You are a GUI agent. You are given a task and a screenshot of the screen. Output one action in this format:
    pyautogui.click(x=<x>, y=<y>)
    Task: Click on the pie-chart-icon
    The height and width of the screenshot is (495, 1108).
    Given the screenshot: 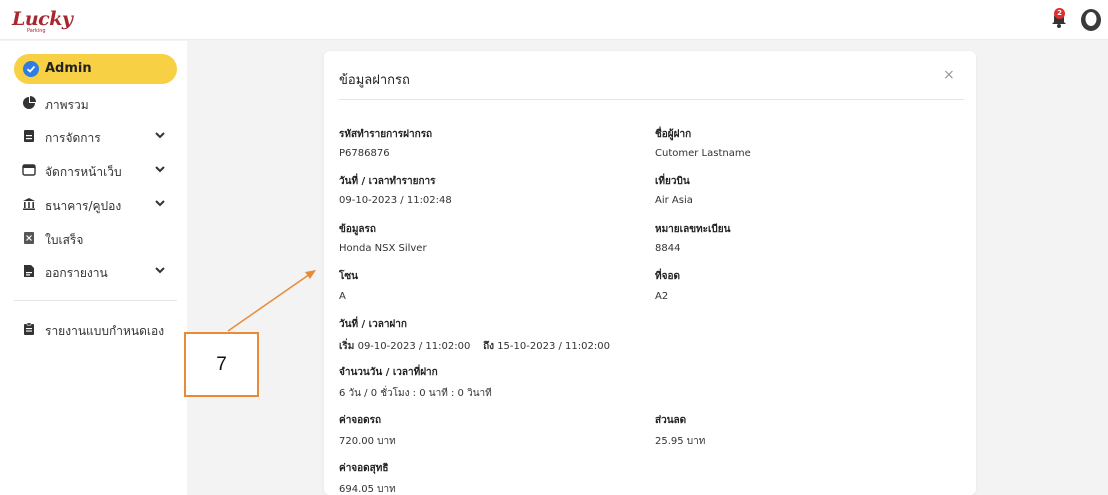 What is the action you would take?
    pyautogui.click(x=29, y=102)
    